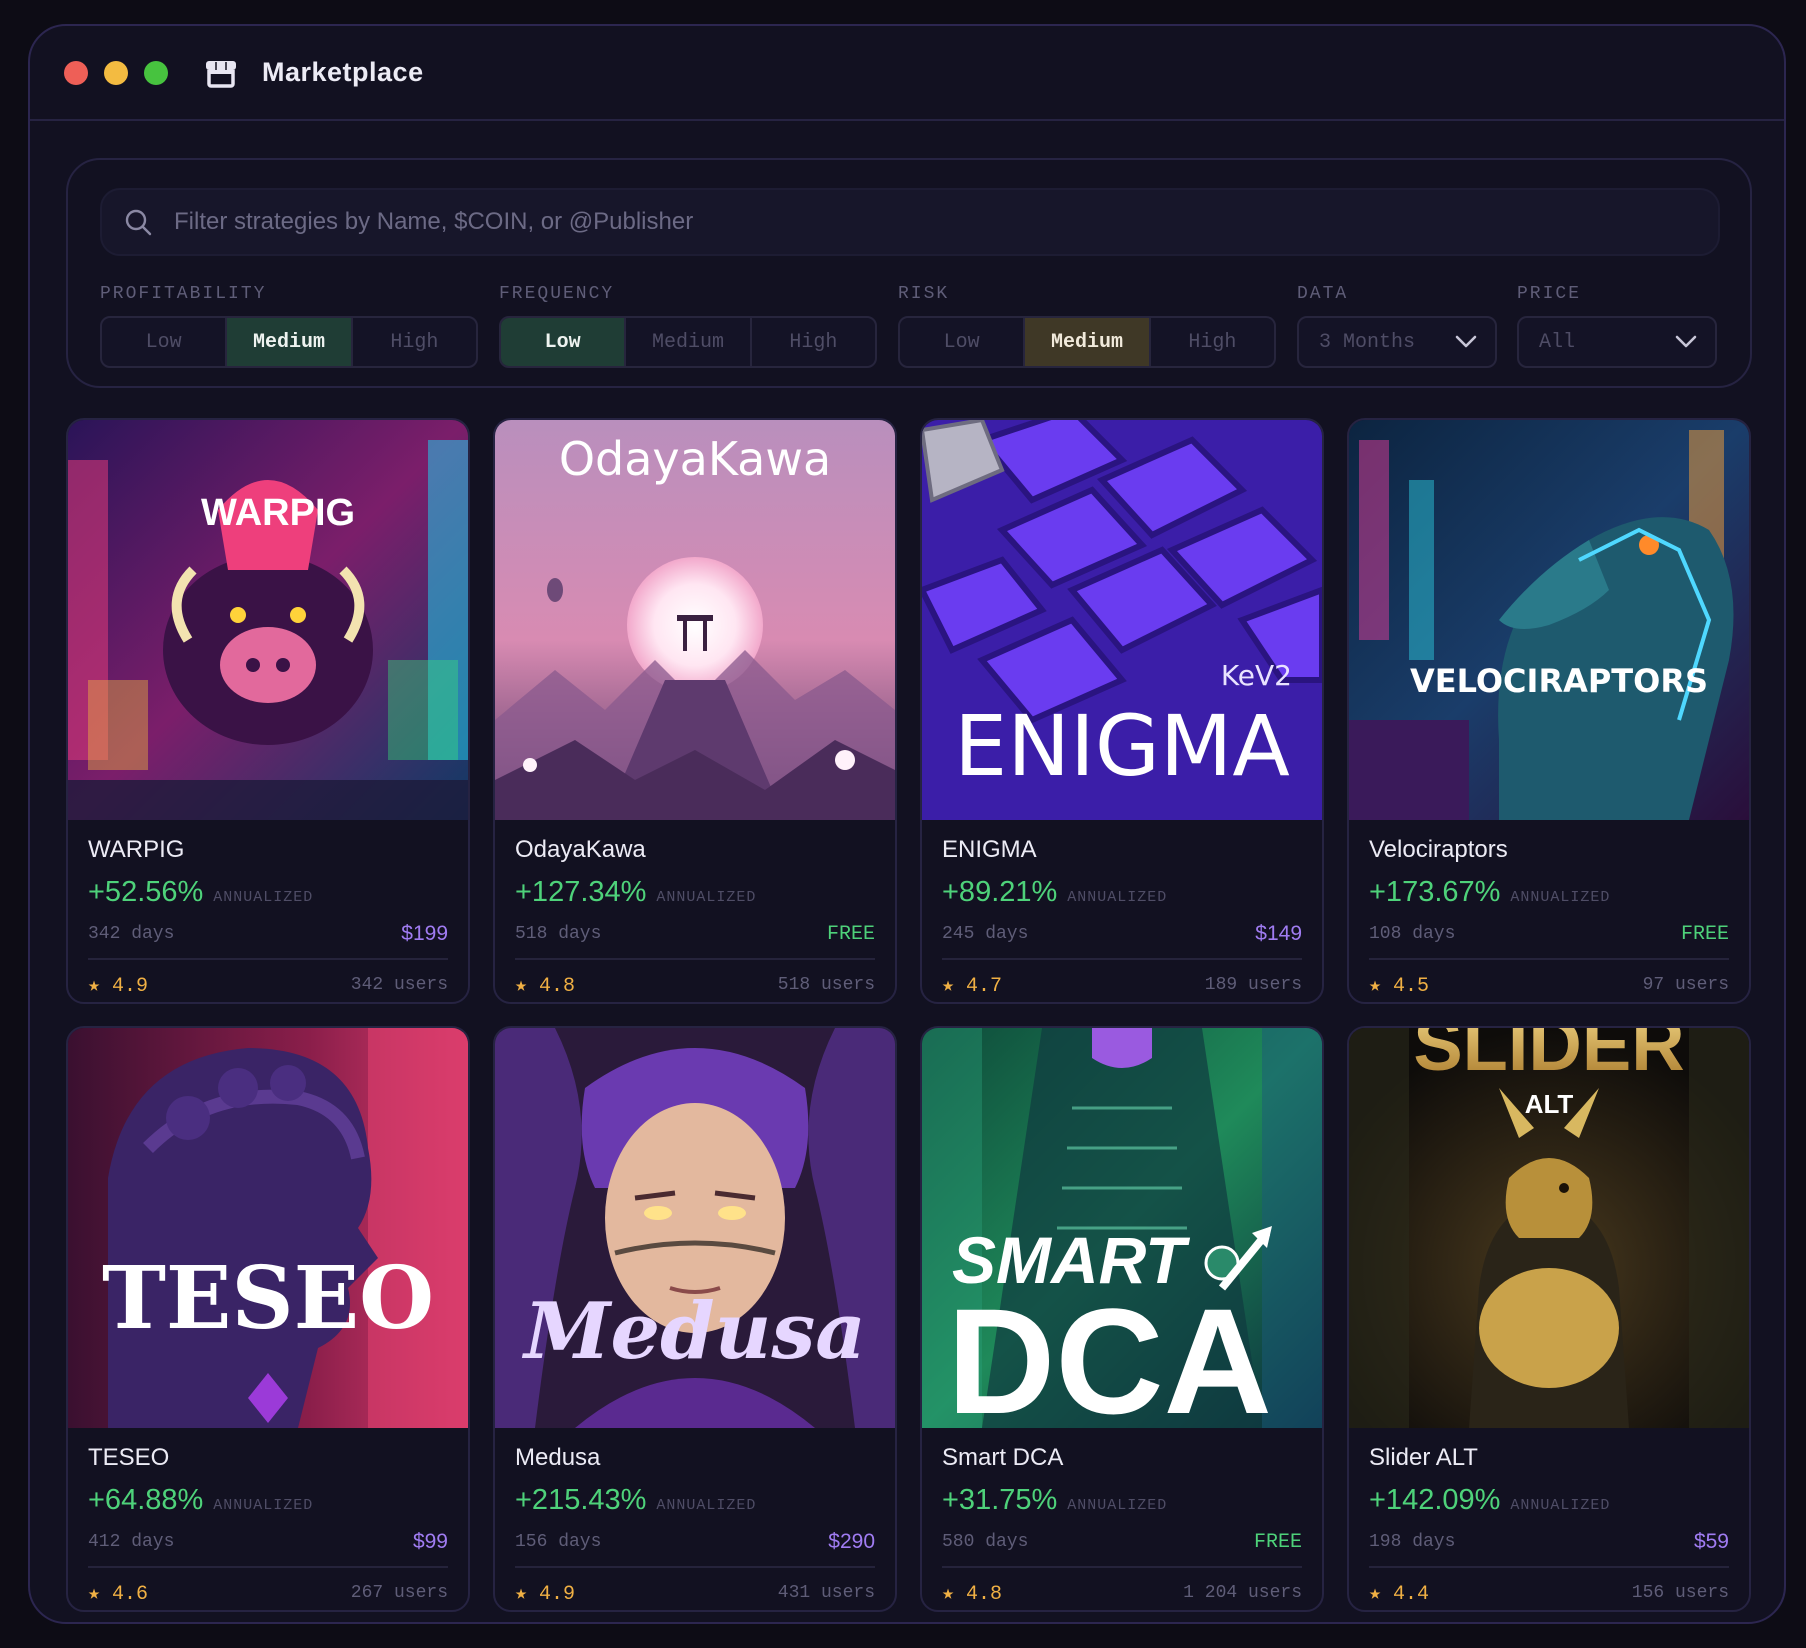 Image resolution: width=1806 pixels, height=1648 pixels. I want to click on track-record-days: 198 days, so click(1412, 1542).